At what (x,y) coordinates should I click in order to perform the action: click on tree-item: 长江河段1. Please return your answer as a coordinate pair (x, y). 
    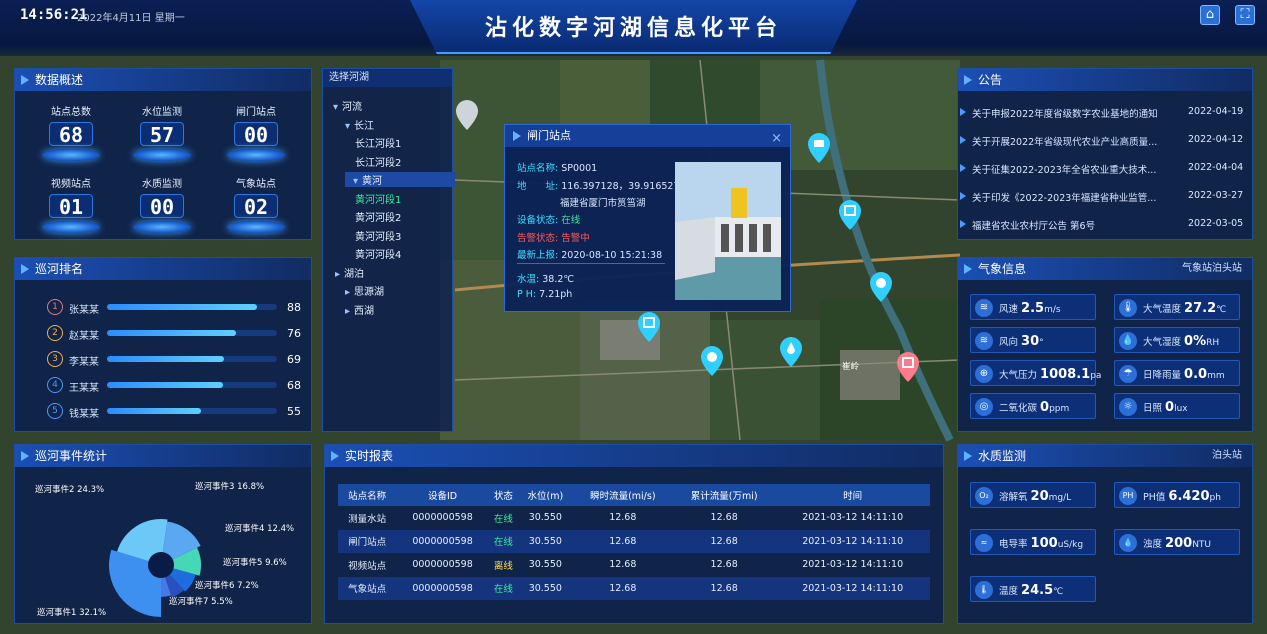
    Looking at the image, I should click on (378, 142).